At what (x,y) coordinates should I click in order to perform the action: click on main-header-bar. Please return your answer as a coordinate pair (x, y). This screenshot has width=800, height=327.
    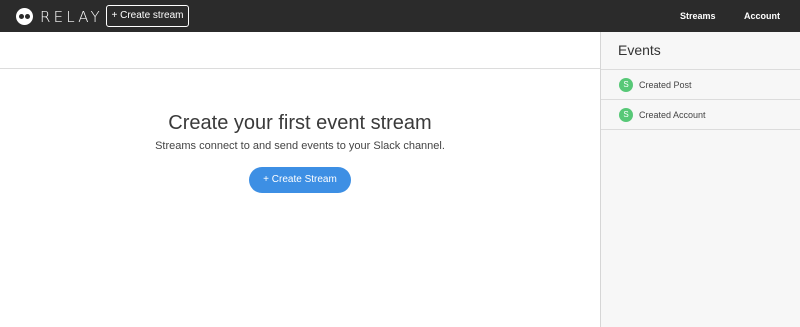
    Looking at the image, I should click on (300, 50).